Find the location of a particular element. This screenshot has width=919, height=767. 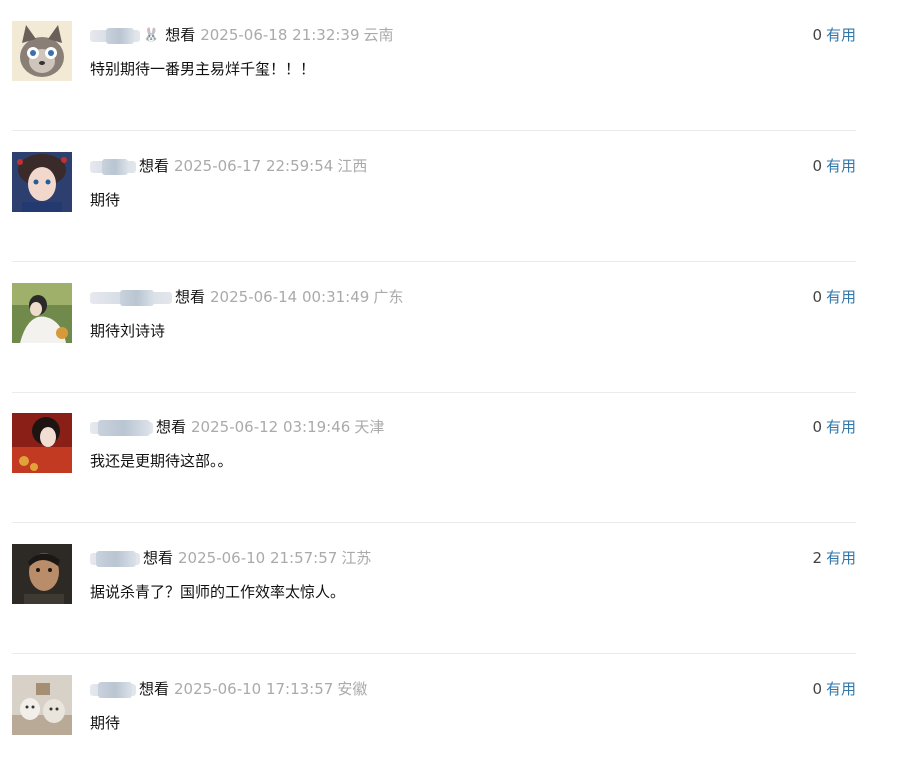

comment-meta: 想看 2025-06-17 22:59:54 江西 is located at coordinates (228, 166).